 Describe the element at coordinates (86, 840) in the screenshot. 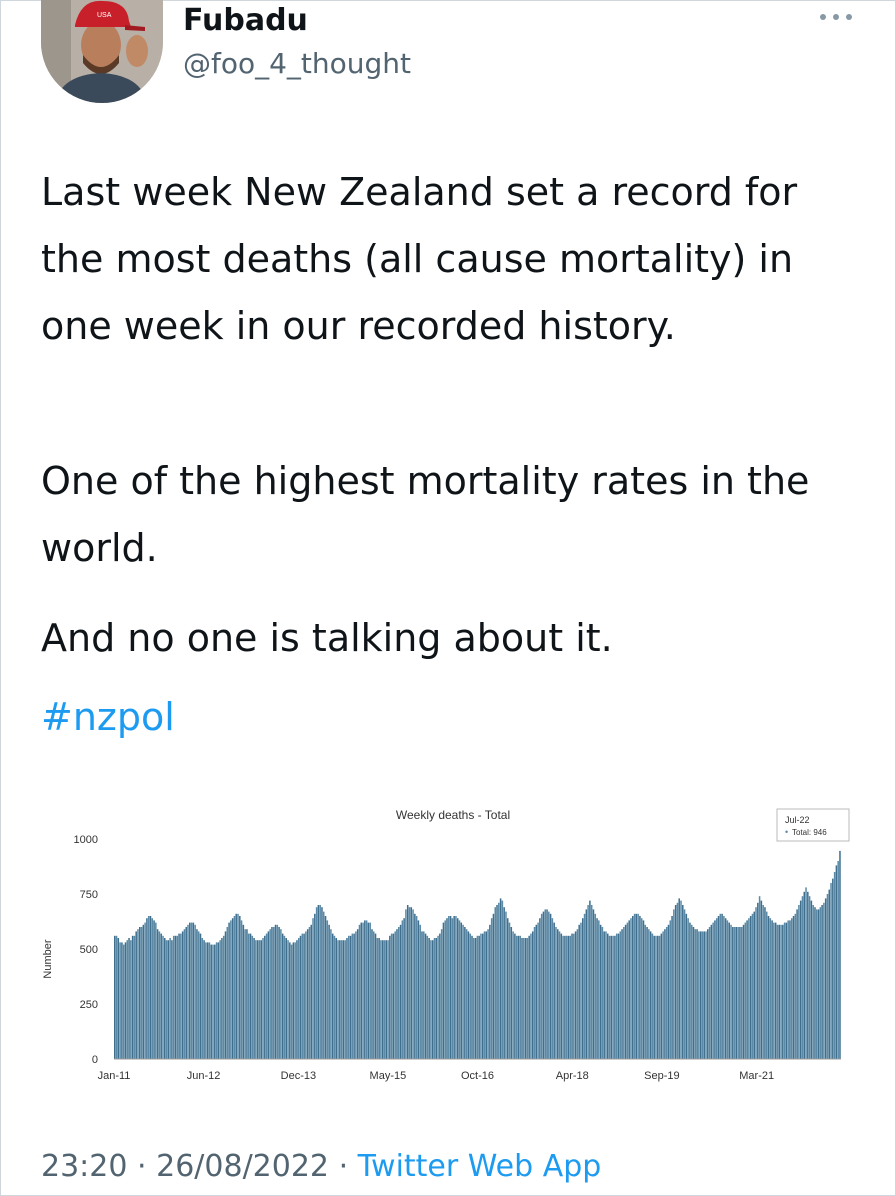

I see `y-tick-label: 1000` at that location.